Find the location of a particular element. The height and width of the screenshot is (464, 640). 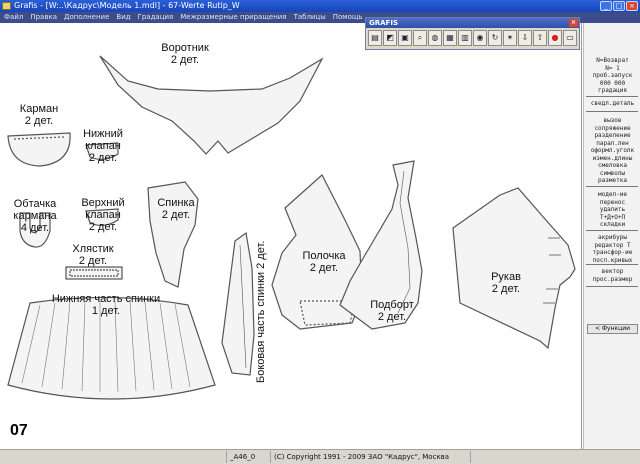

menu-grading: Градация is located at coordinates (156, 17).